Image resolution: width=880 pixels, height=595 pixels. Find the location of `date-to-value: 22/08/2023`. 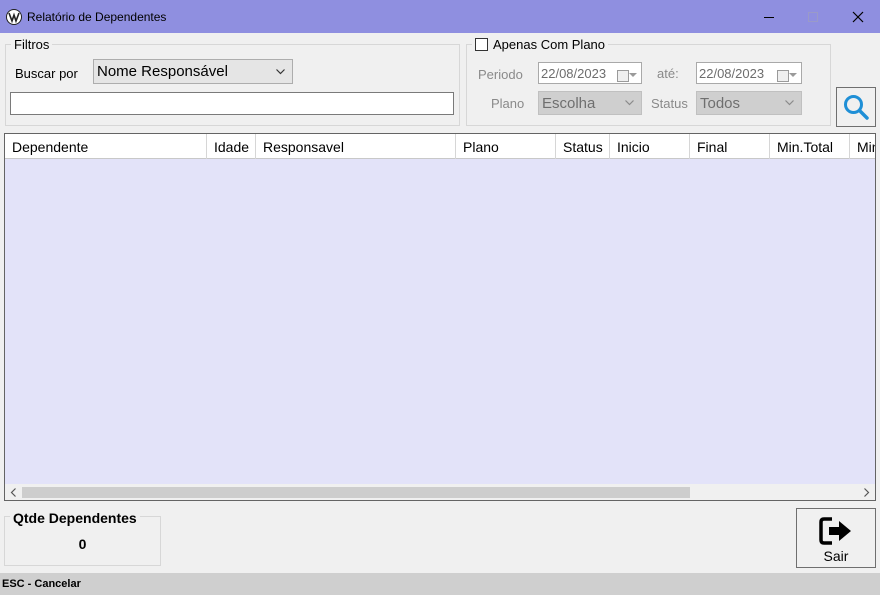

date-to-value: 22/08/2023 is located at coordinates (732, 73).